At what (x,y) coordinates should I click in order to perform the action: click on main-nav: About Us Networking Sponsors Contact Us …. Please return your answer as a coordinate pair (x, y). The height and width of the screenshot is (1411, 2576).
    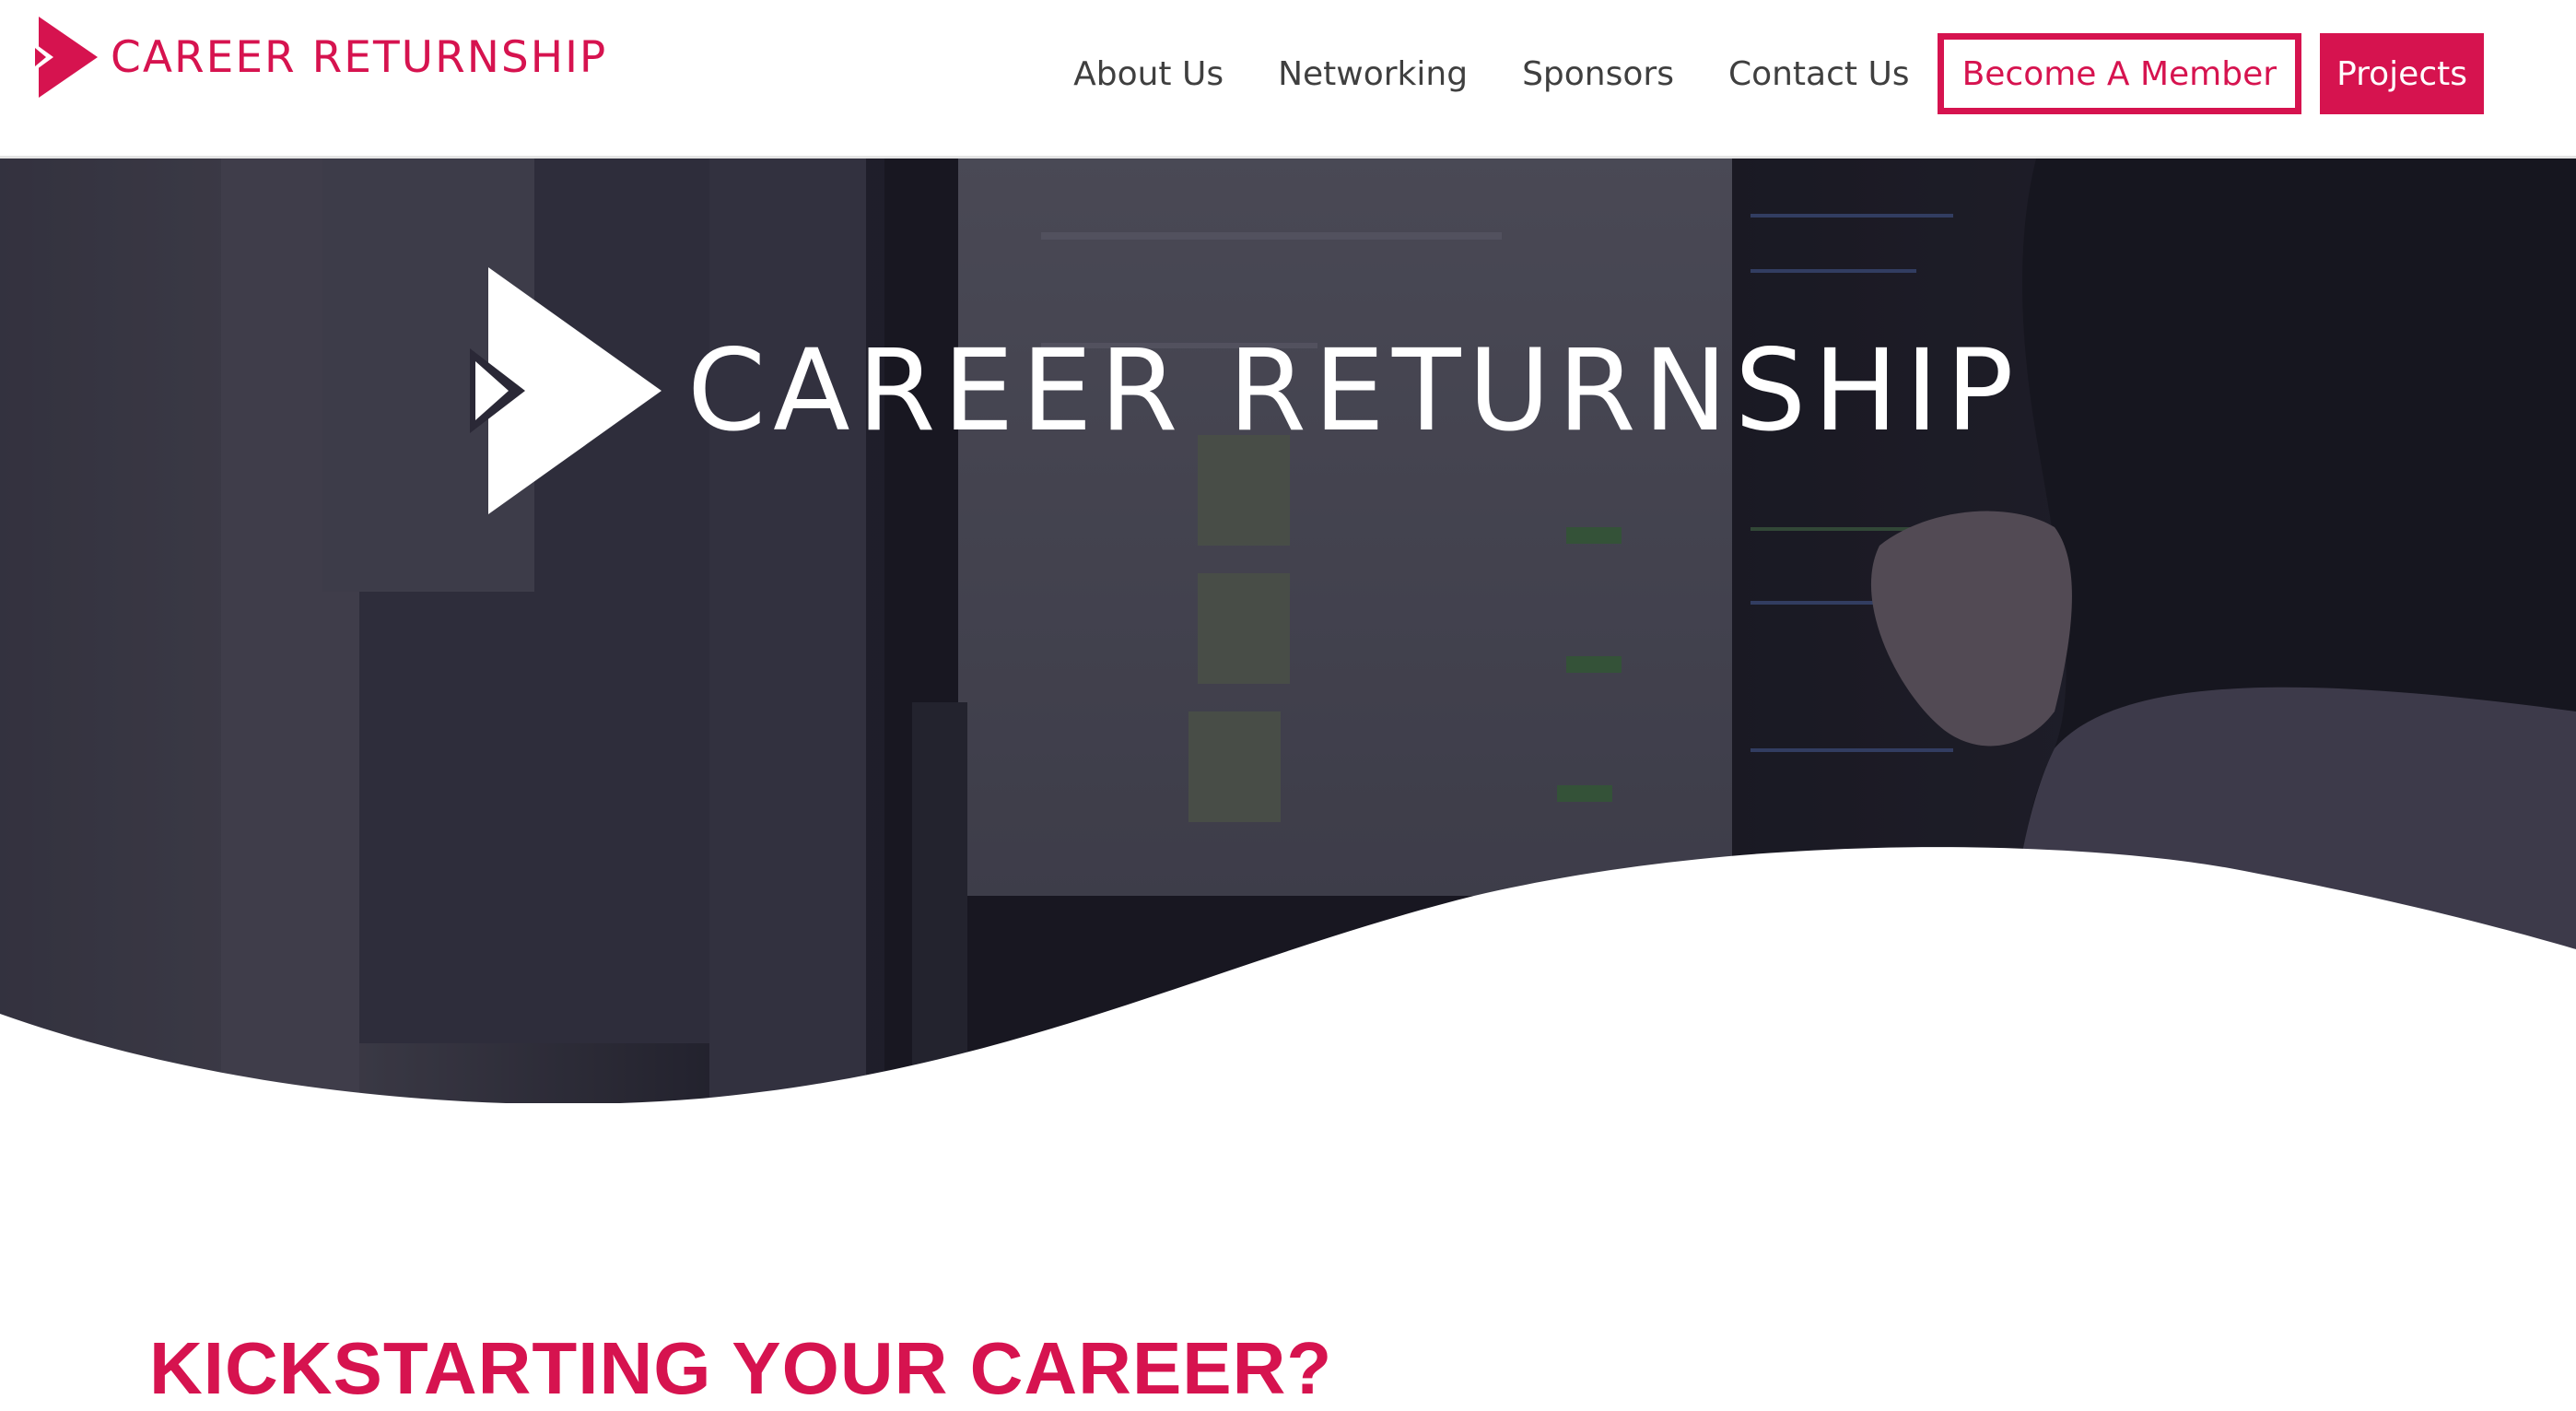
    Looking at the image, I should click on (1778, 73).